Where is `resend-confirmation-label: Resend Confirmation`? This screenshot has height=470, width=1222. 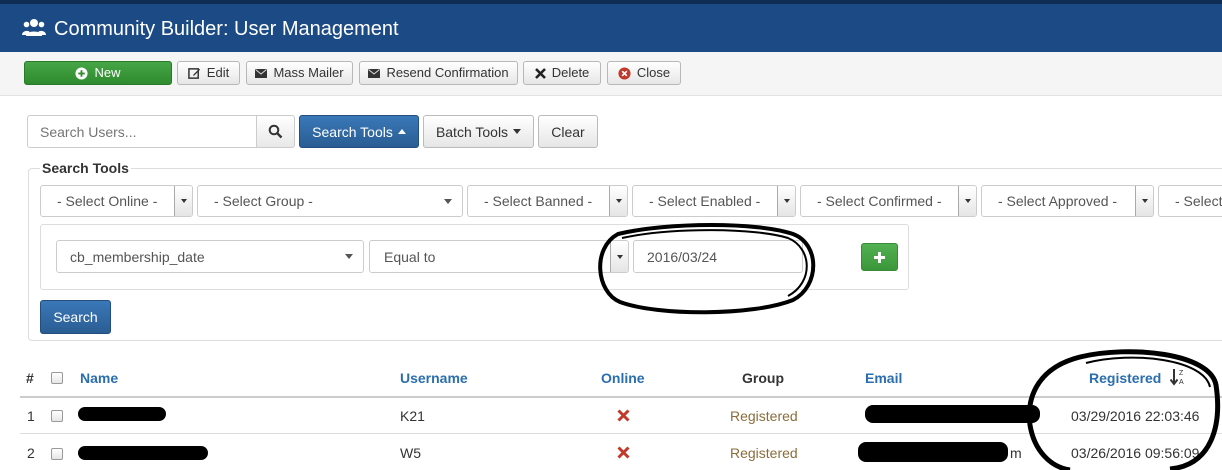 resend-confirmation-label: Resend Confirmation is located at coordinates (447, 72).